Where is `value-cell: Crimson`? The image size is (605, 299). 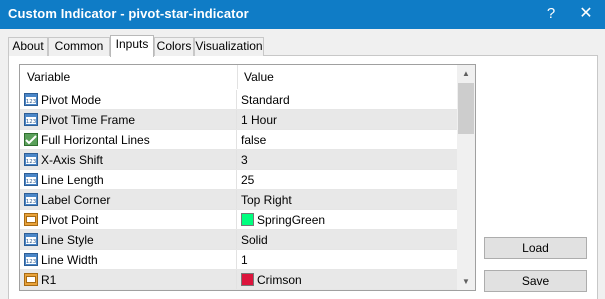 value-cell: Crimson is located at coordinates (279, 280).